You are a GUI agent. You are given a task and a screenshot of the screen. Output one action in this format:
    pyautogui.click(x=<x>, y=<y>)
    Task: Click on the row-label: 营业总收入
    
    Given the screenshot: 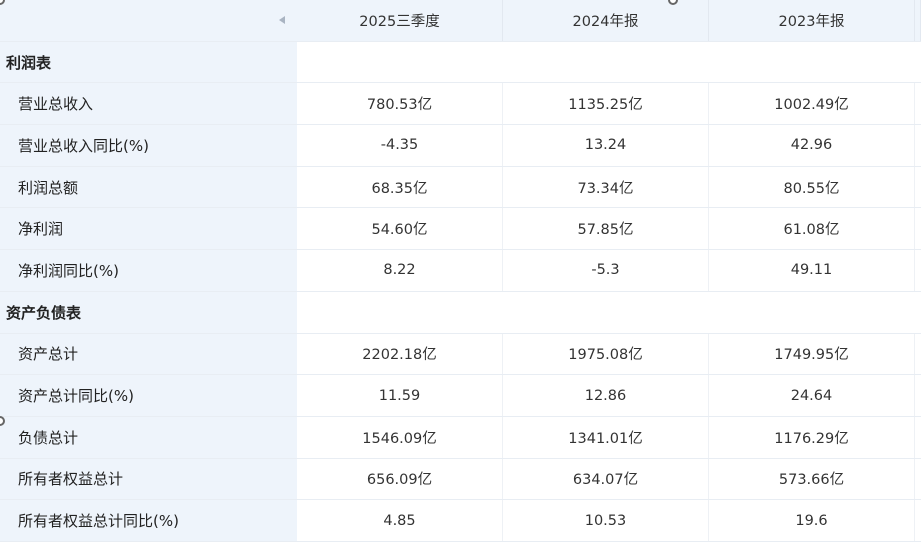 What is the action you would take?
    pyautogui.click(x=148, y=104)
    